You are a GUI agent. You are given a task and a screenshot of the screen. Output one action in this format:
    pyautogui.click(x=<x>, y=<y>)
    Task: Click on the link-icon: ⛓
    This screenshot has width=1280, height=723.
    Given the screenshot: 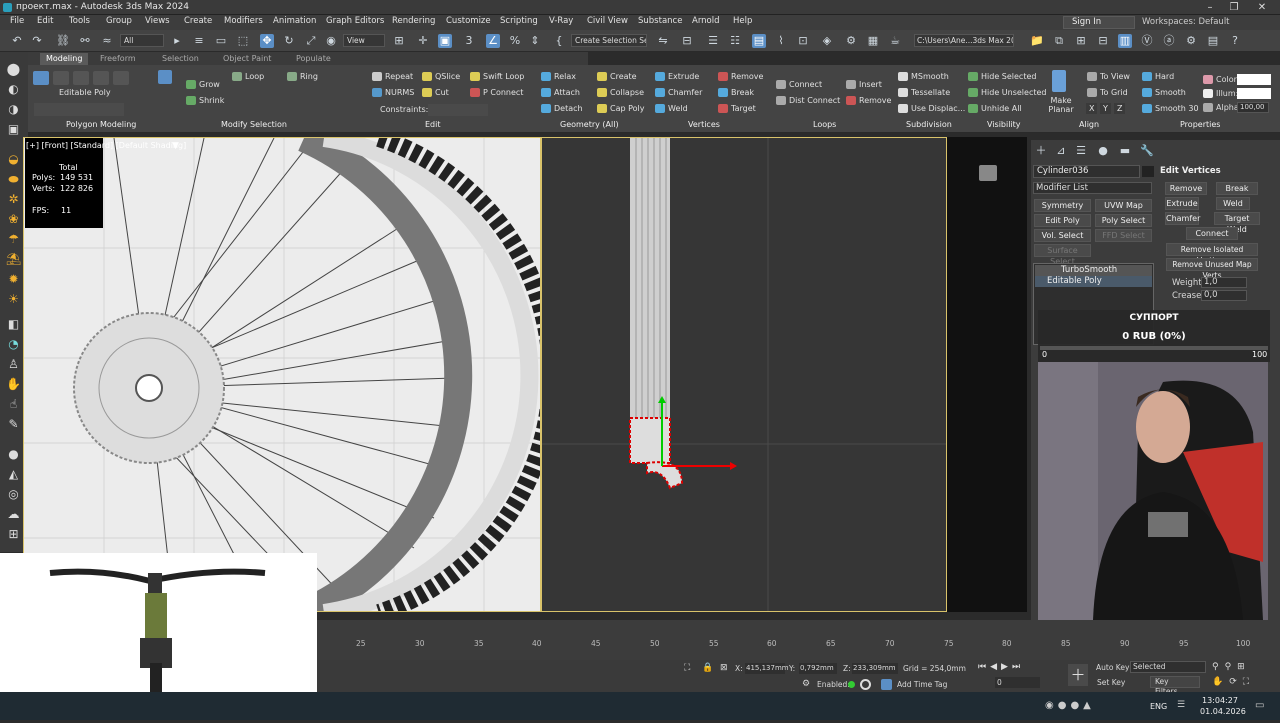 What is the action you would take?
    pyautogui.click(x=63, y=41)
    